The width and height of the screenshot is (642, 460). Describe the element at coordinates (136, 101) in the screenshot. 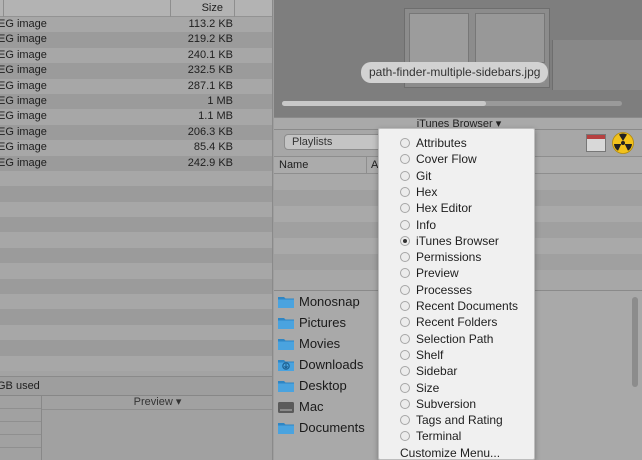

I see `file-row: EG image 1 MB` at that location.